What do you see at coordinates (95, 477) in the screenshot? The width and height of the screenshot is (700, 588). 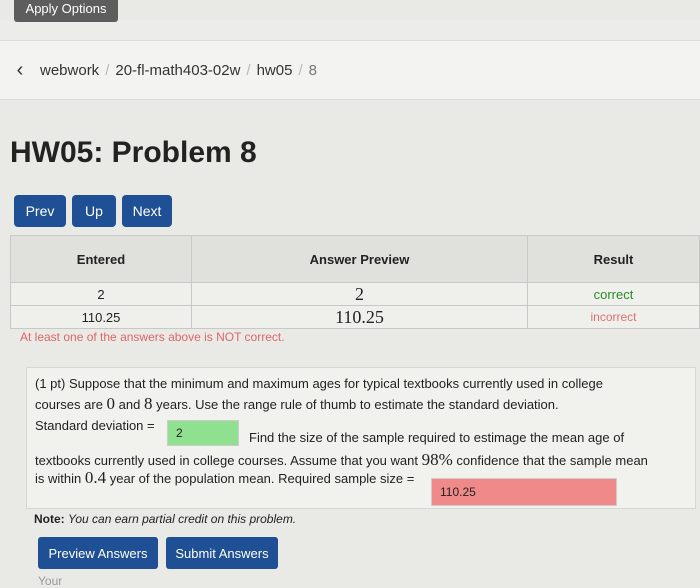 I see `margin-value: 0.4` at bounding box center [95, 477].